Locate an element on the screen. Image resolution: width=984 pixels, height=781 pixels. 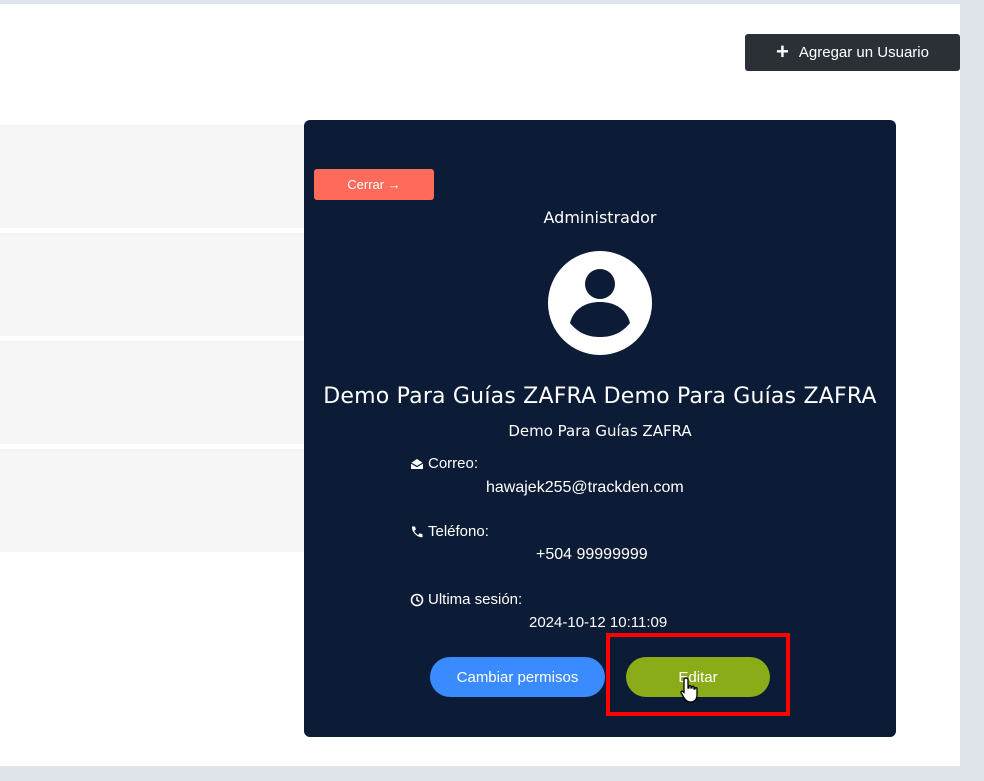
plus-icon: + is located at coordinates (782, 51).